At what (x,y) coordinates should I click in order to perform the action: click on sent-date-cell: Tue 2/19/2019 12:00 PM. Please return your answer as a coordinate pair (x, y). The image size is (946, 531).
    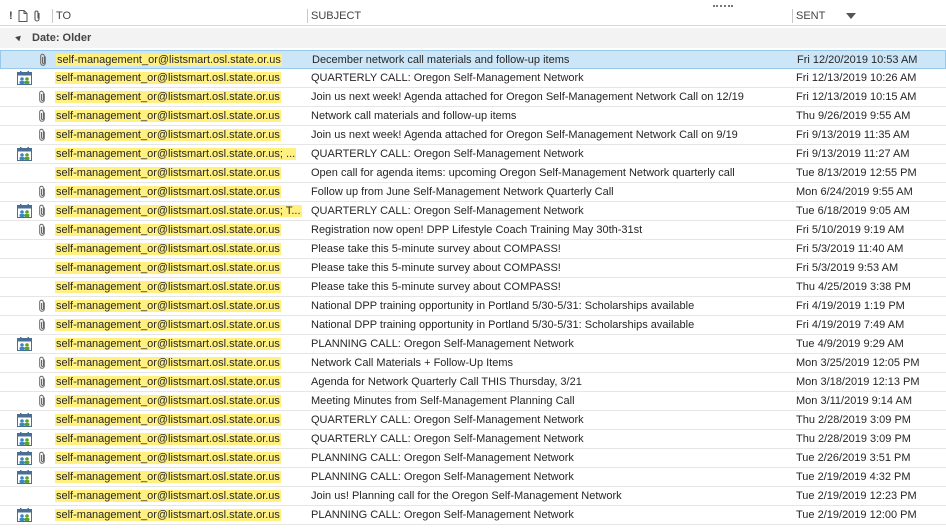
    Looking at the image, I should click on (856, 515).